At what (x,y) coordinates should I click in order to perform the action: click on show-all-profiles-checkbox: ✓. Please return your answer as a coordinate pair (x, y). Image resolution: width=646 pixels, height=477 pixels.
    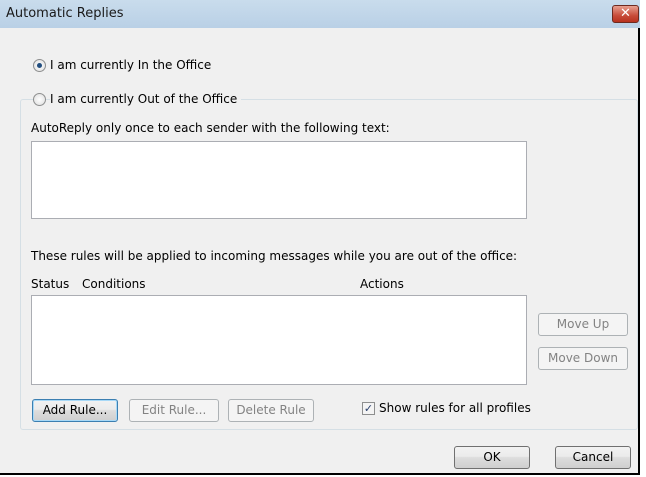
    Looking at the image, I should click on (368, 408).